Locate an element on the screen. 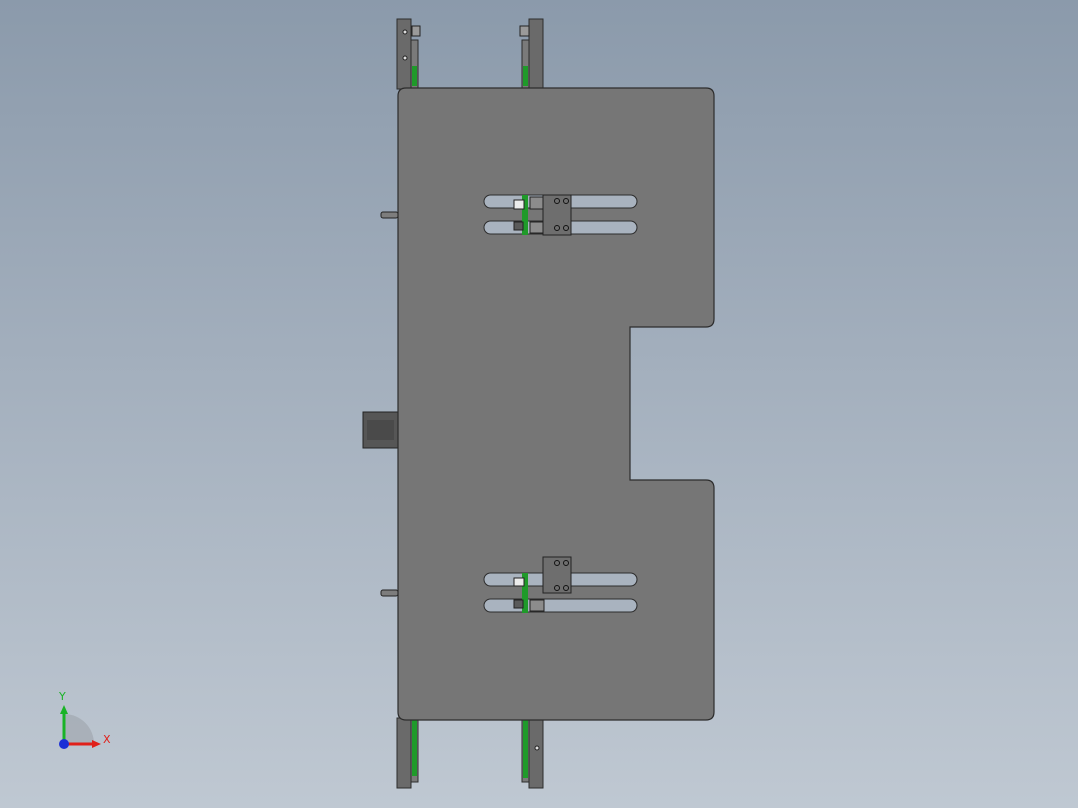 This screenshot has width=1078, height=808. reference-triad is located at coordinates (80, 727).